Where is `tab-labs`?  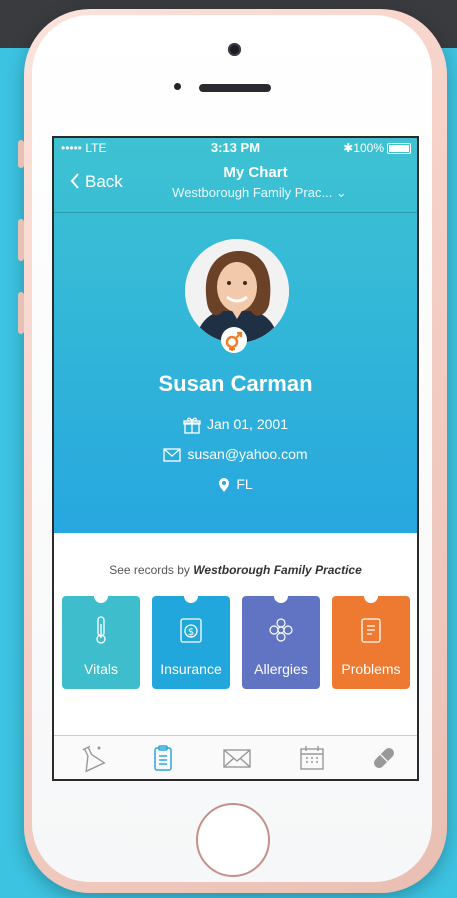 tab-labs is located at coordinates (91, 758).